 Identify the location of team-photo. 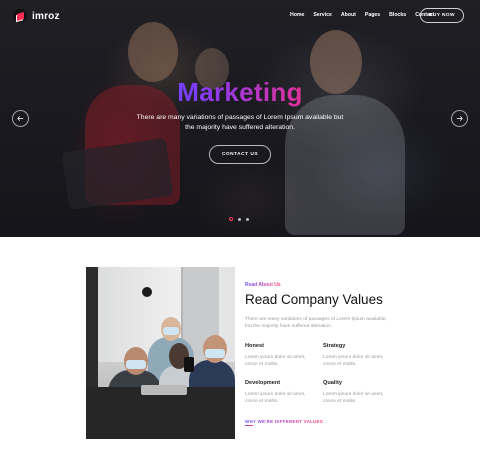
(160, 353).